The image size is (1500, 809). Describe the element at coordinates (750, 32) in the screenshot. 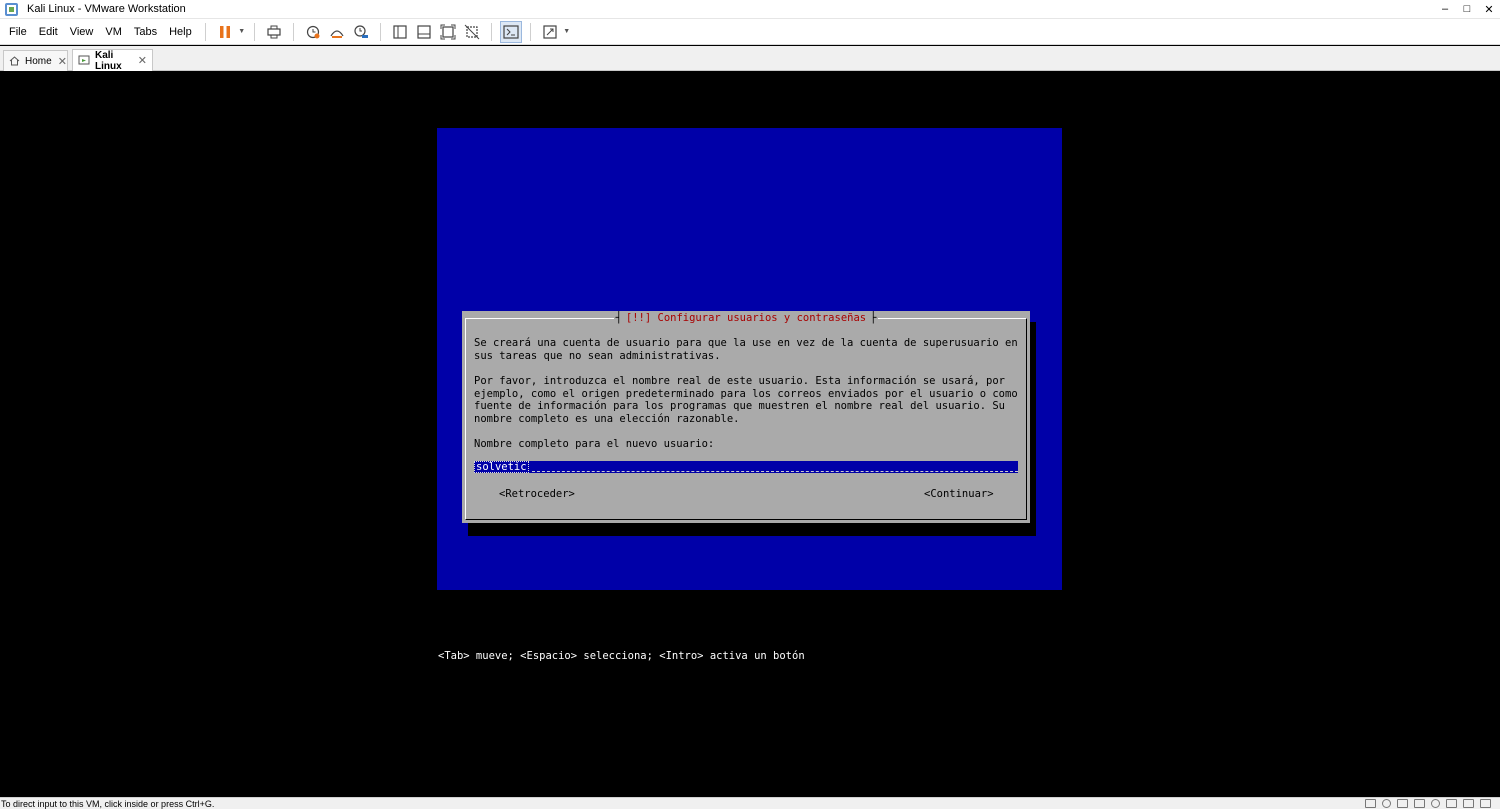

I see `menu-toolbar: File Edit View VM Tabs Help ▼ ▼` at that location.